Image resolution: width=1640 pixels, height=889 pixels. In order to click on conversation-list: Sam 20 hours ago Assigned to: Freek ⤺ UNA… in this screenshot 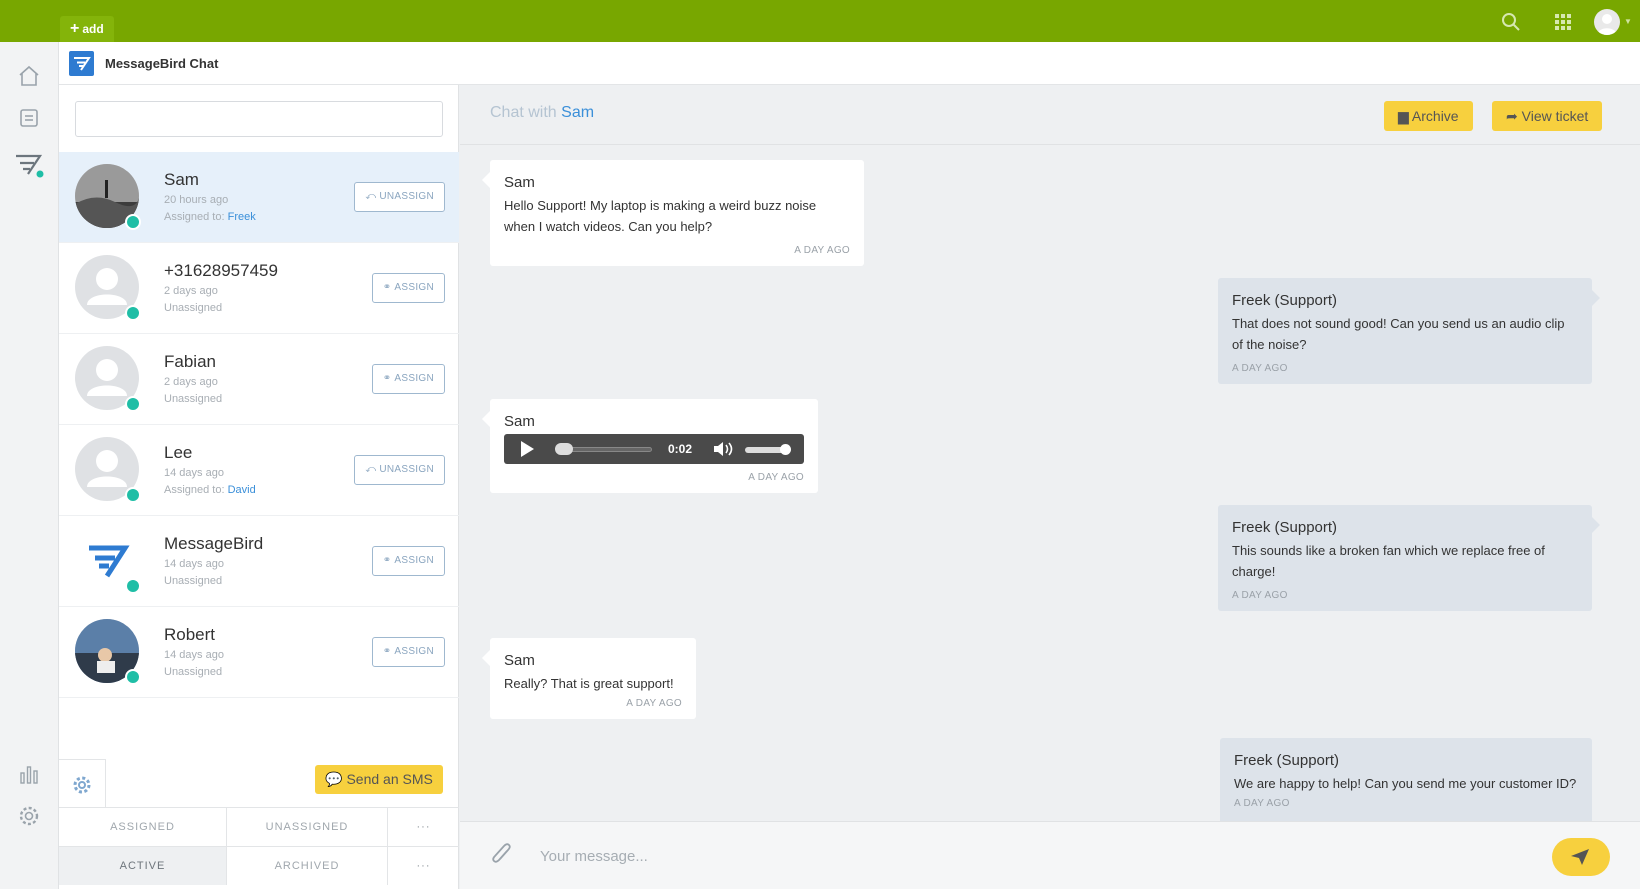, I will do `click(259, 425)`.